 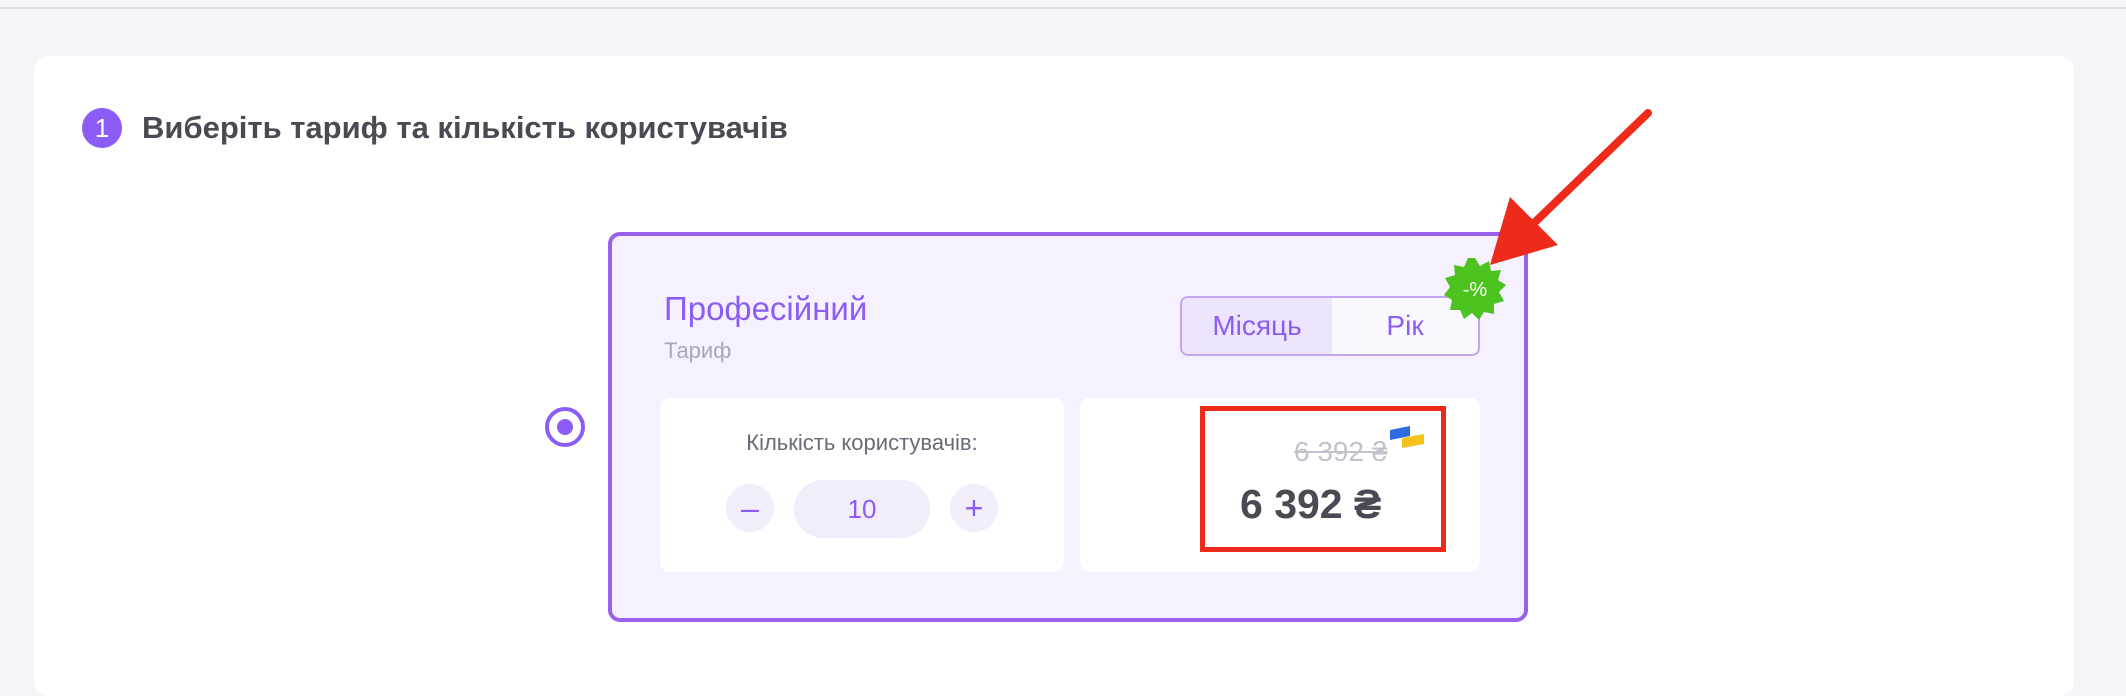 I want to click on plan-subtitle: Тариф, so click(x=698, y=350).